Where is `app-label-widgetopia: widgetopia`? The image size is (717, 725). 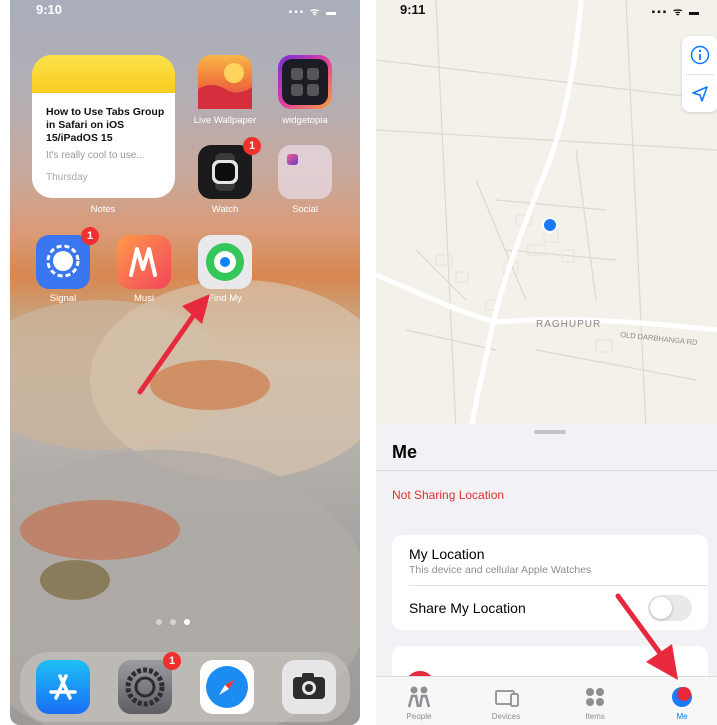
app-label-widgetopia: widgetopia is located at coordinates (305, 120).